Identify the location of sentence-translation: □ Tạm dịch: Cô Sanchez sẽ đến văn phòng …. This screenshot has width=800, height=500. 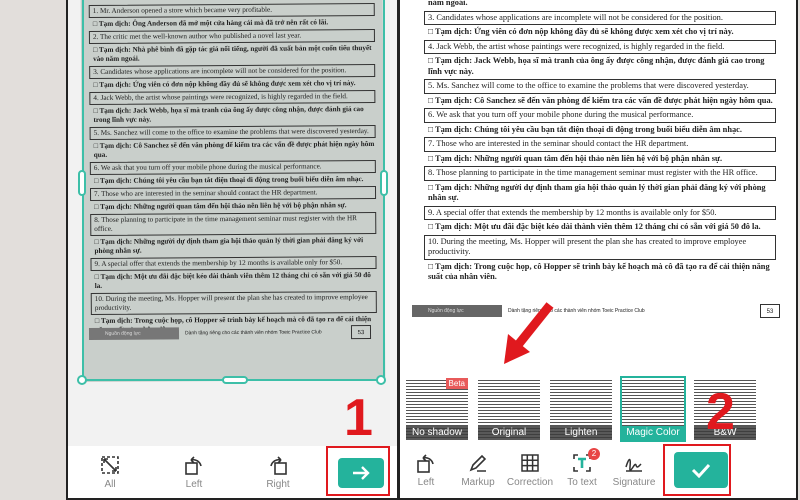
(600, 100).